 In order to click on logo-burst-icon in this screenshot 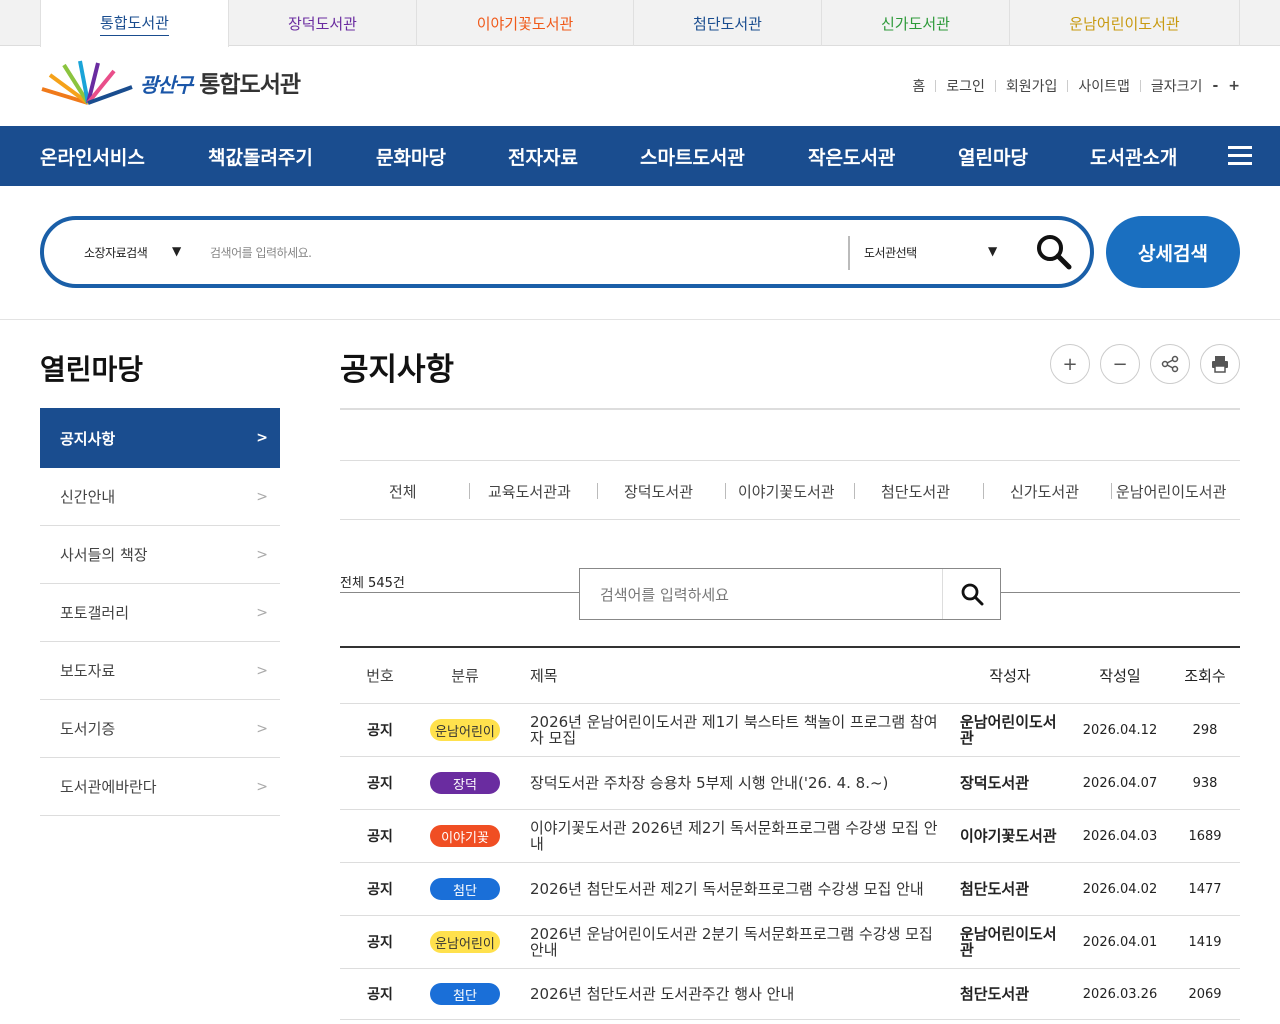, I will do `click(87, 82)`.